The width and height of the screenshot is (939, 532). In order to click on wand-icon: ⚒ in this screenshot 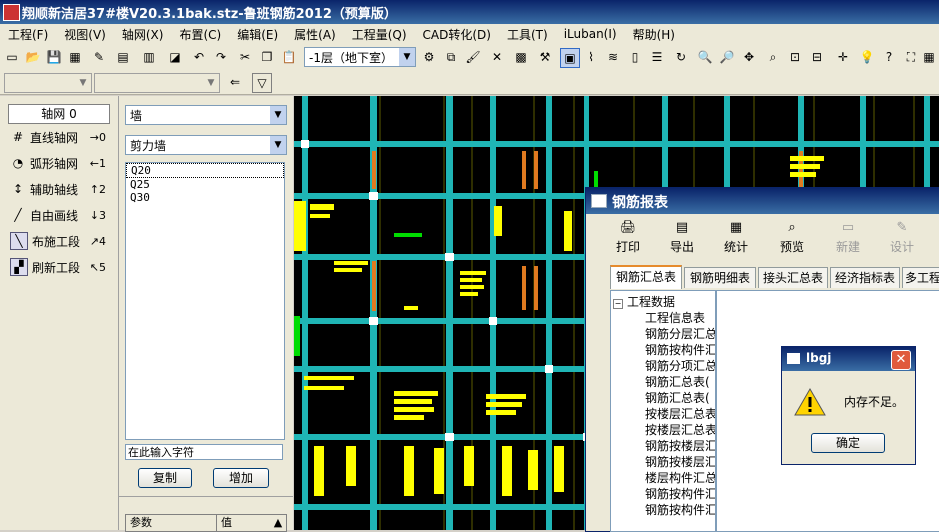, I will do `click(545, 57)`.